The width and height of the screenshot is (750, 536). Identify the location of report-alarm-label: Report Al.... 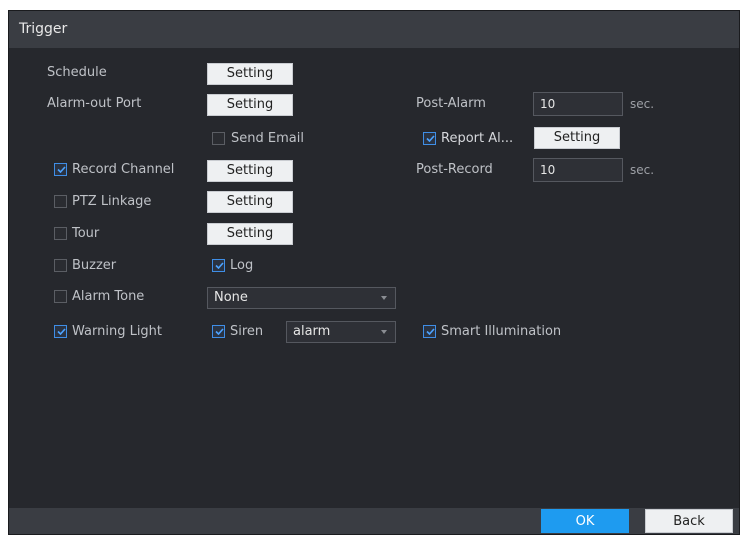
(477, 138).